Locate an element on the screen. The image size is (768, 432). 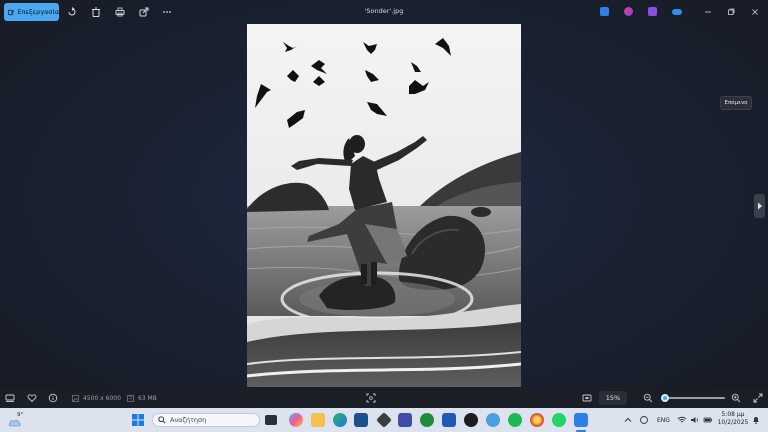
zoom-out-button is located at coordinates (648, 398).